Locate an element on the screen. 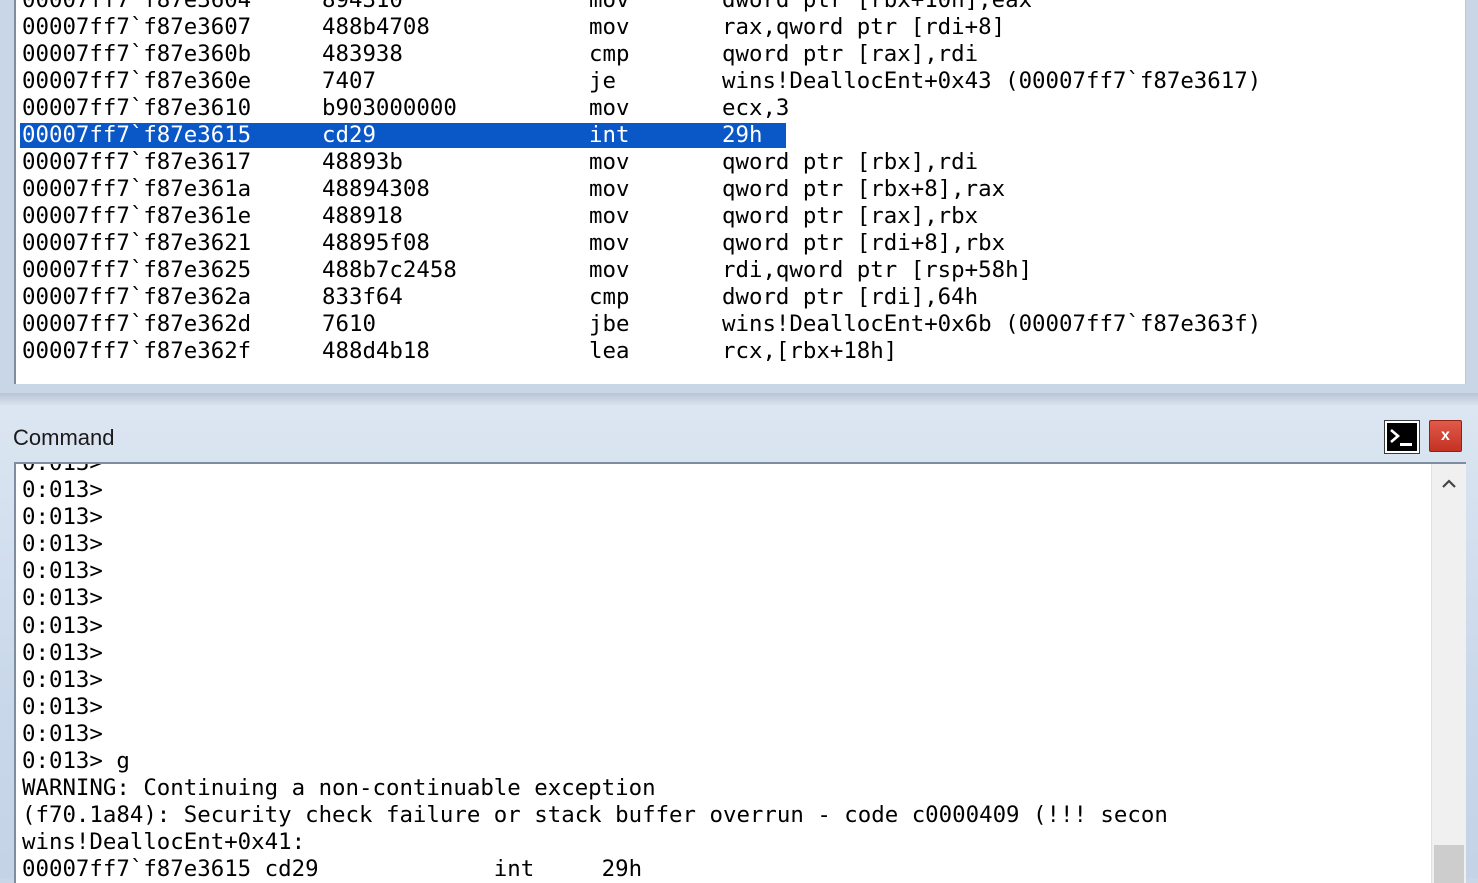 The height and width of the screenshot is (883, 1478). row-operands: qword ptr [rax],rbx is located at coordinates (850, 216).